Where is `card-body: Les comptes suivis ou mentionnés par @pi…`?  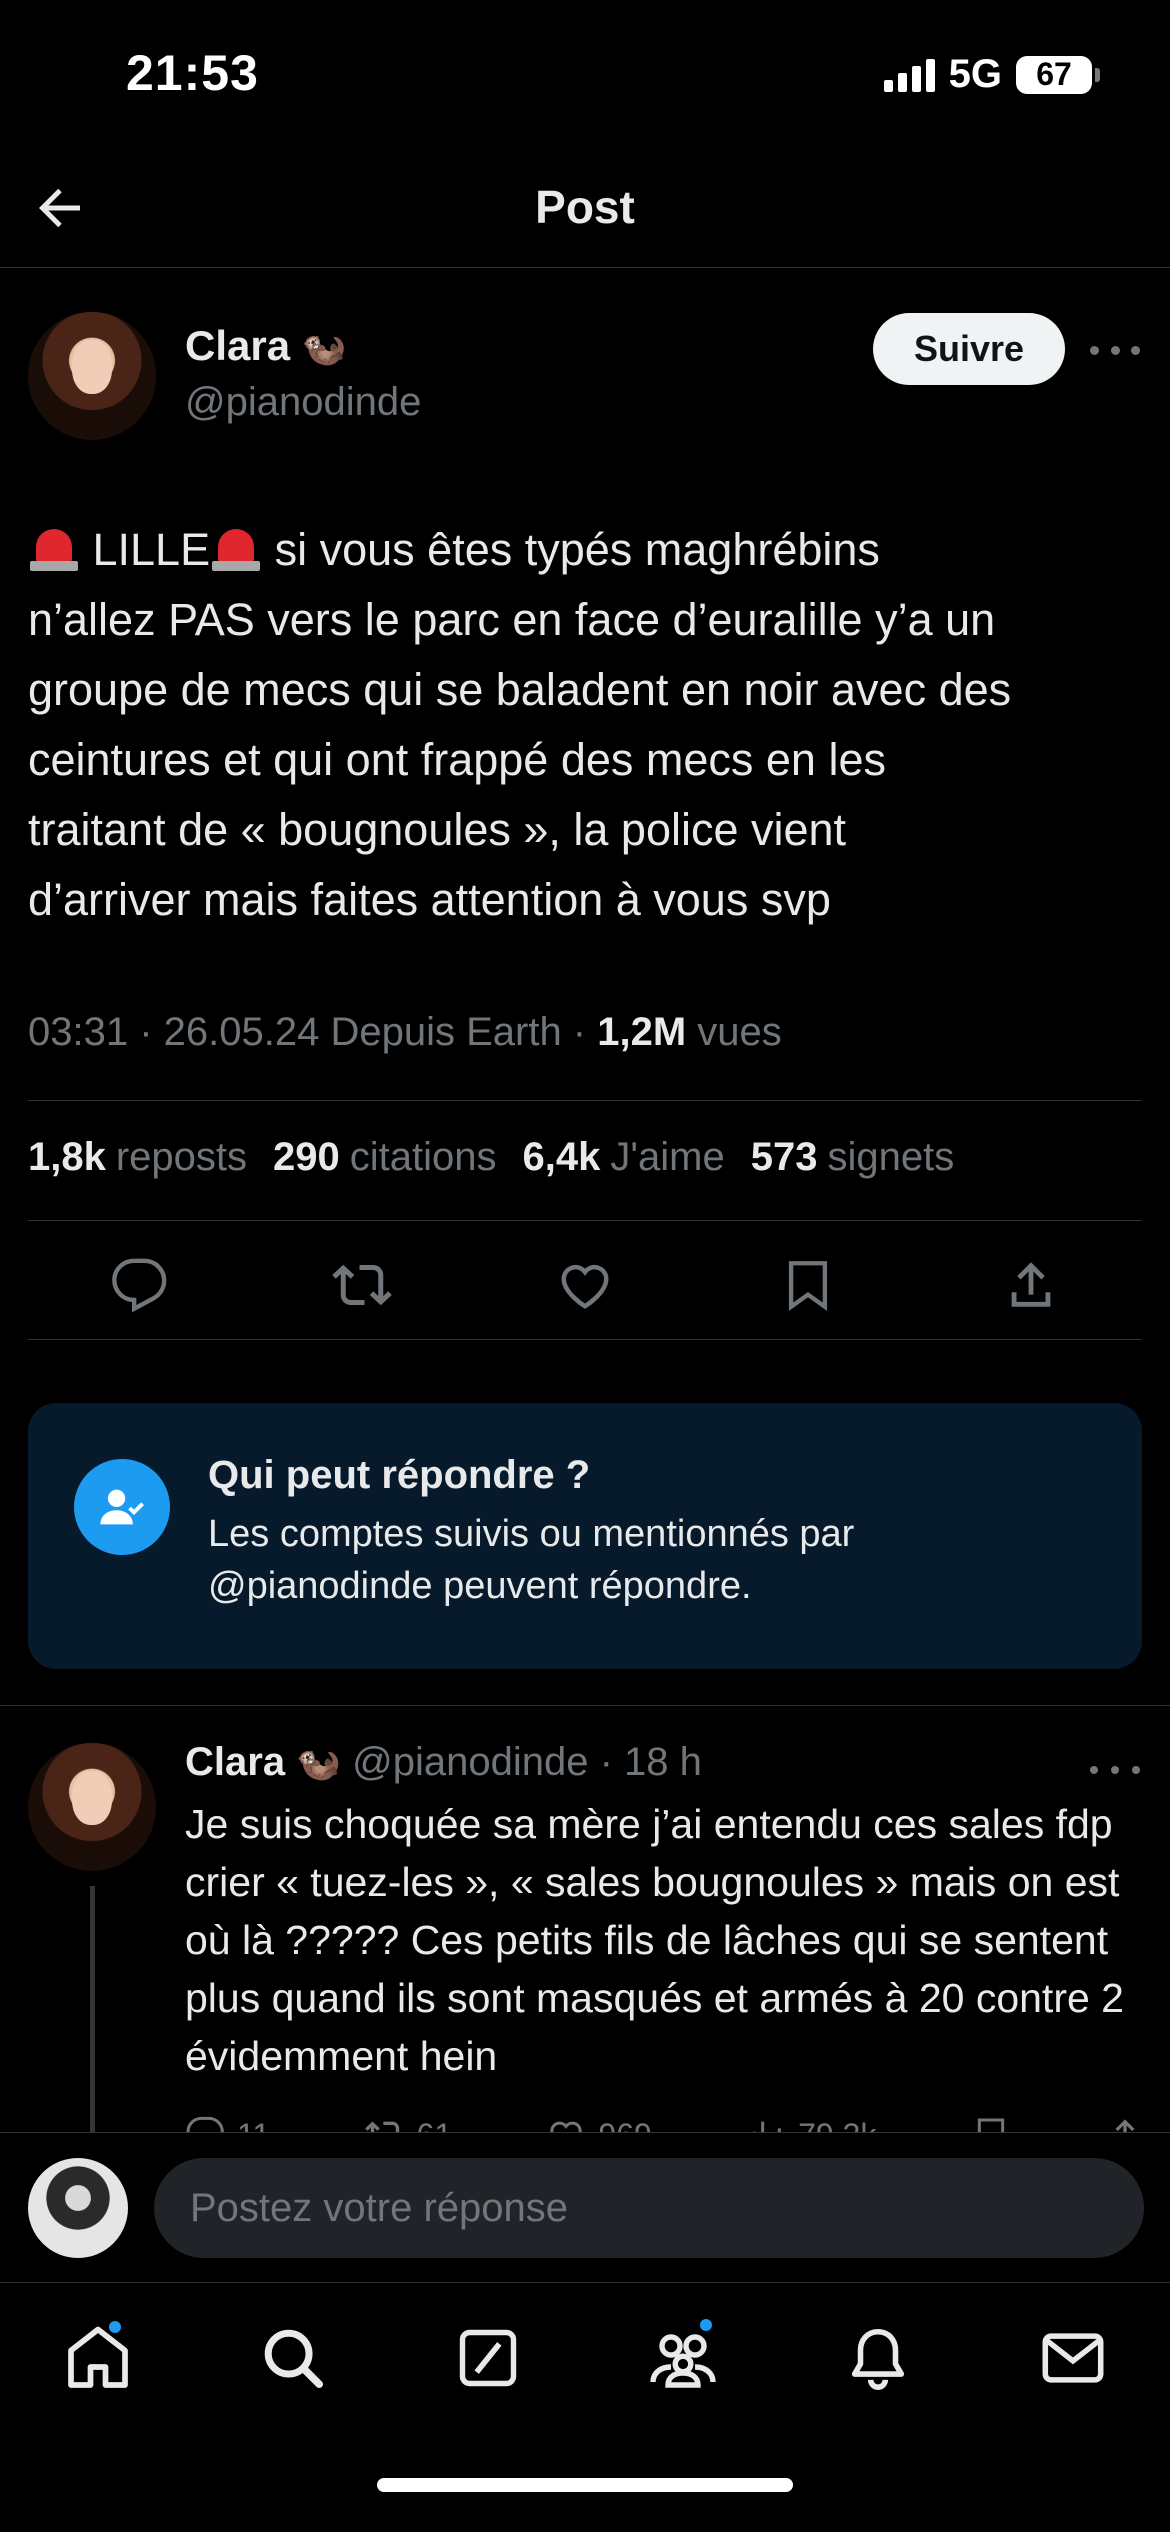 card-body: Les comptes suivis ou mentionnés par @pi… is located at coordinates (531, 1560).